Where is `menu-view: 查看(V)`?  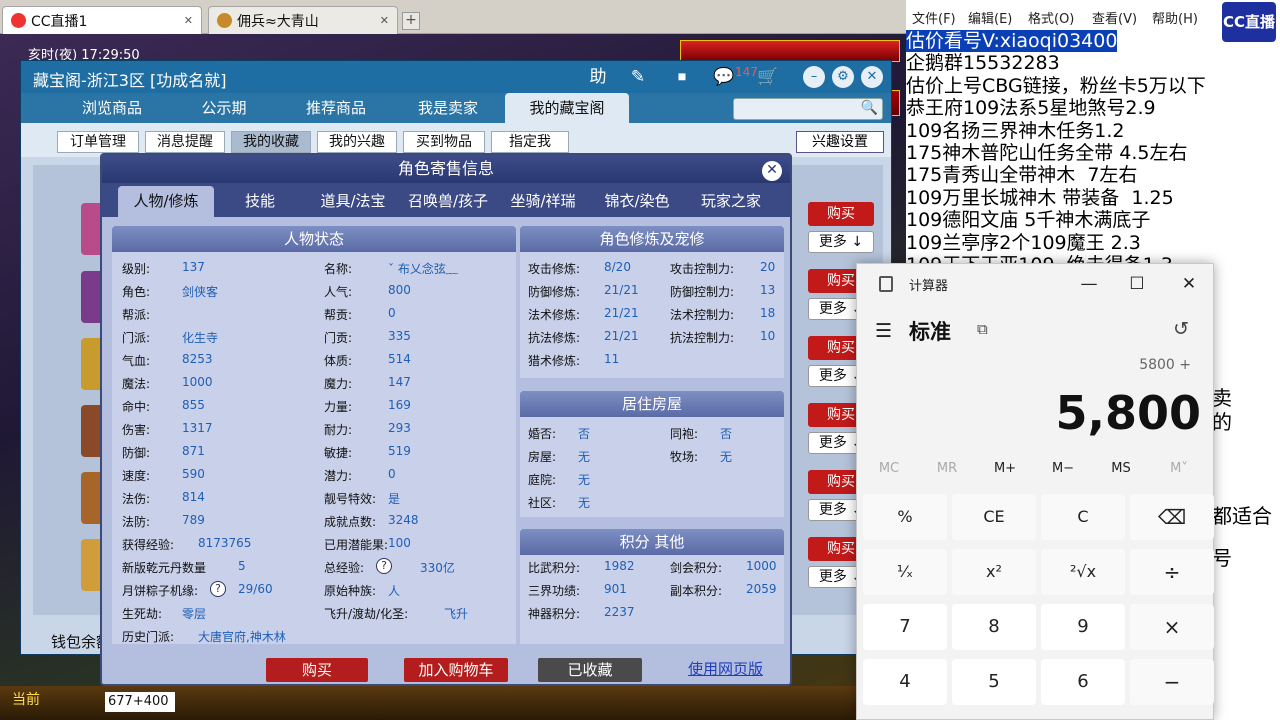
menu-view: 查看(V) is located at coordinates (1114, 17).